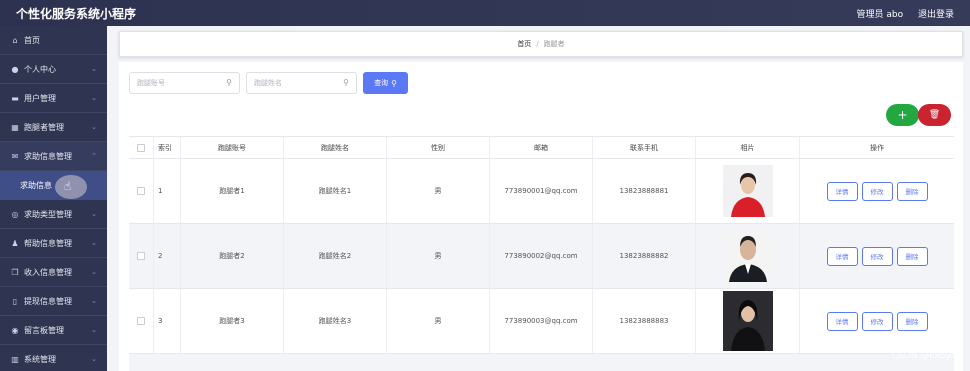 The width and height of the screenshot is (970, 371). Describe the element at coordinates (232, 191) in the screenshot. I see `cell-account: 跑腿者1` at that location.